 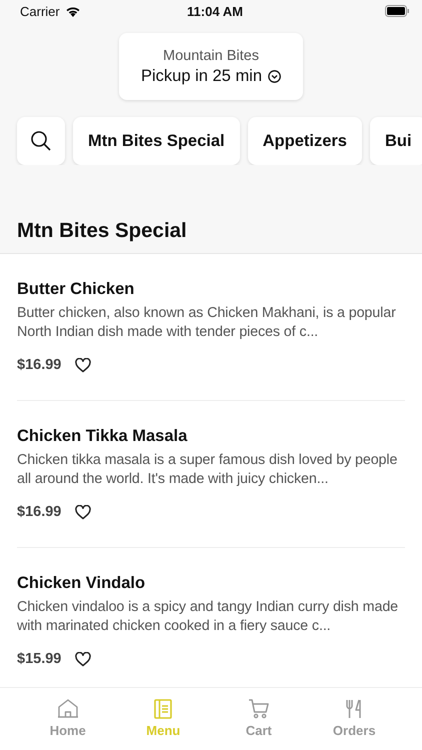 What do you see at coordinates (40, 11) in the screenshot?
I see `carrier-text: Carrier` at bounding box center [40, 11].